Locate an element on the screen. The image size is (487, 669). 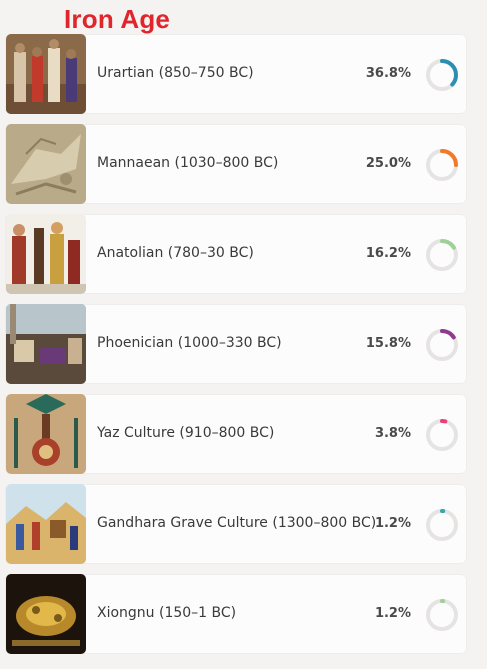
item-label: Mannaean (1030–800 BC) is located at coordinates (188, 163).